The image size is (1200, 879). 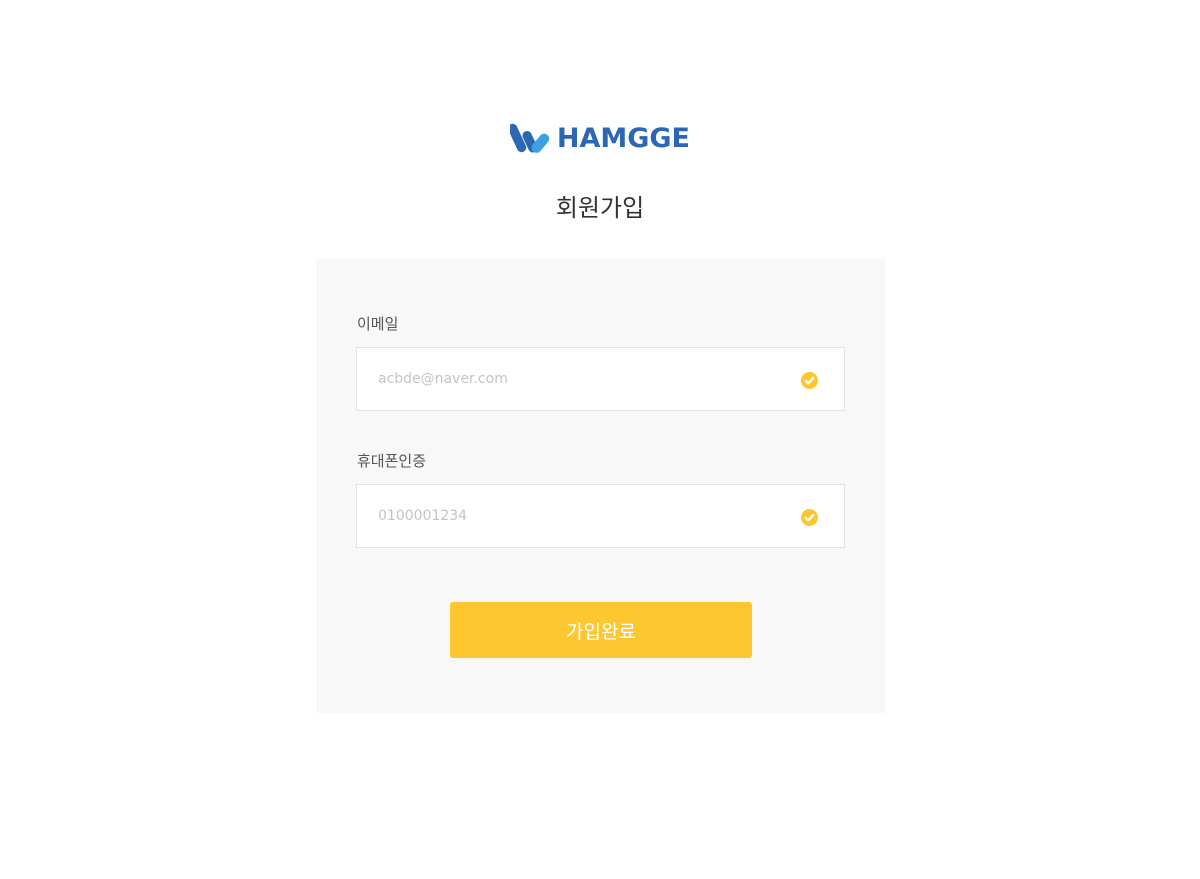 I want to click on hamgge-logo: HAMGGE, so click(x=600, y=139).